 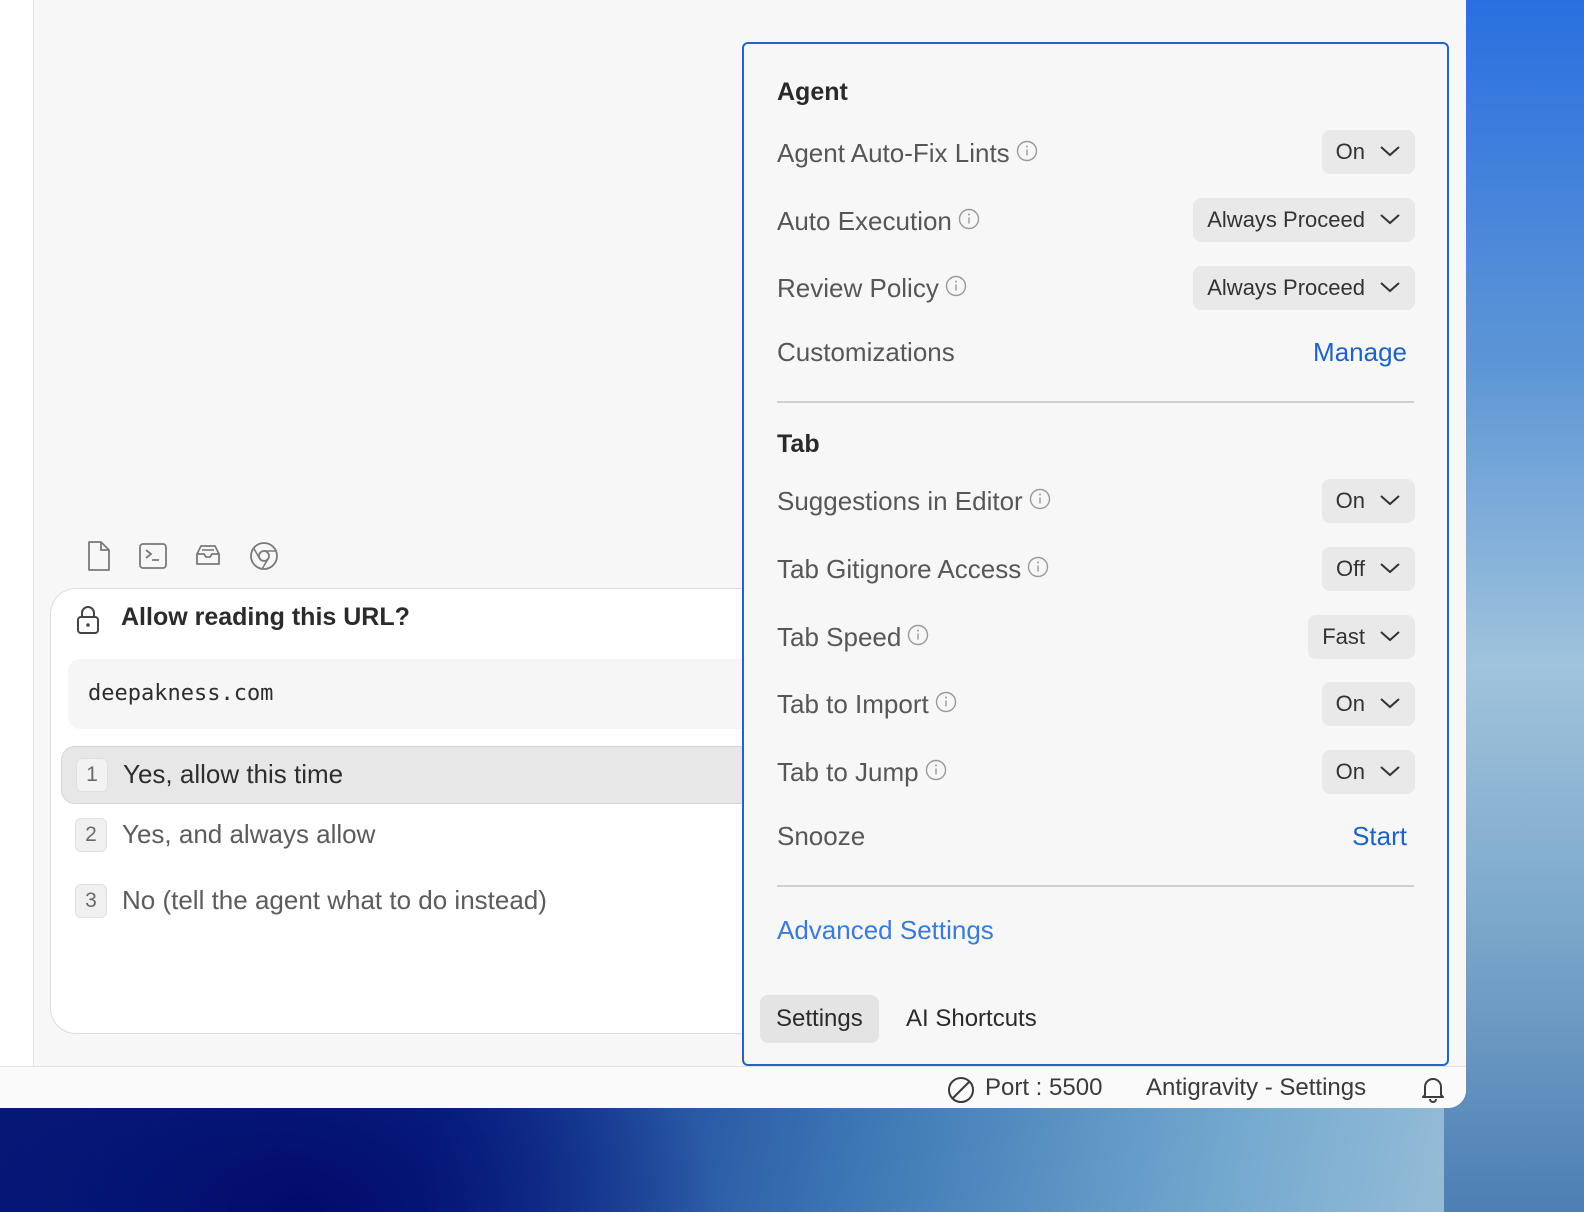 I want to click on tab-to-jump-label: Tab to Jump, so click(x=862, y=773).